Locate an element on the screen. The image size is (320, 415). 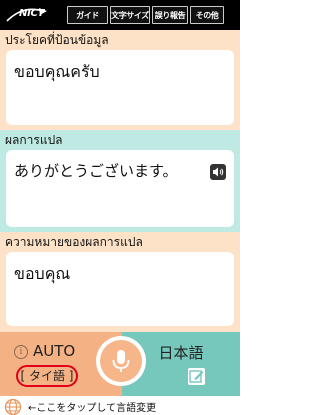
mic-button is located at coordinates (121, 361).